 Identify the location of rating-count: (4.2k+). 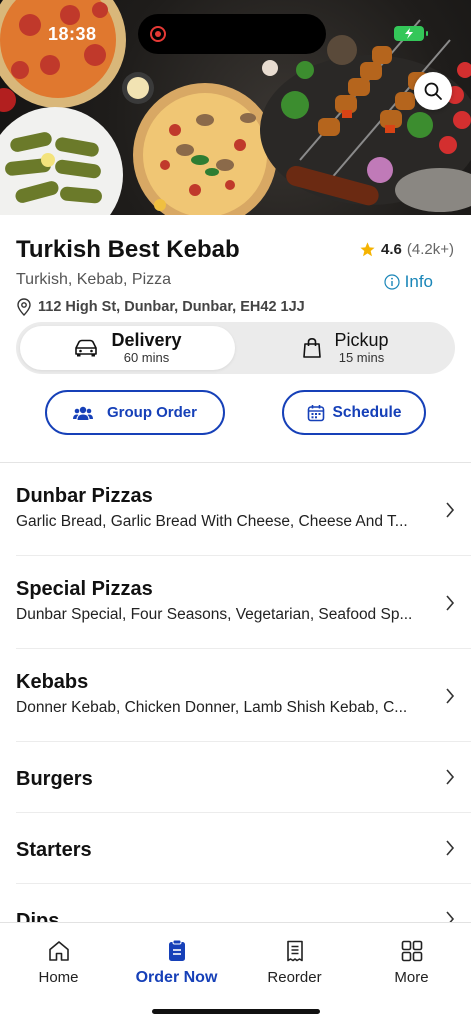
(430, 249).